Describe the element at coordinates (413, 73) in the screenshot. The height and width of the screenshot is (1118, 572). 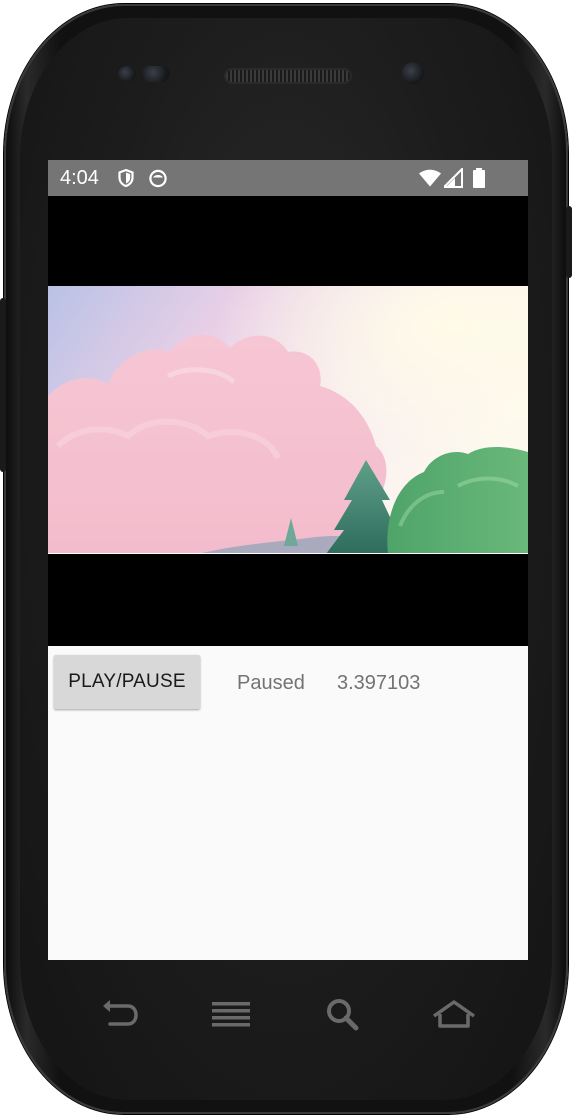
I see `front-camera` at that location.